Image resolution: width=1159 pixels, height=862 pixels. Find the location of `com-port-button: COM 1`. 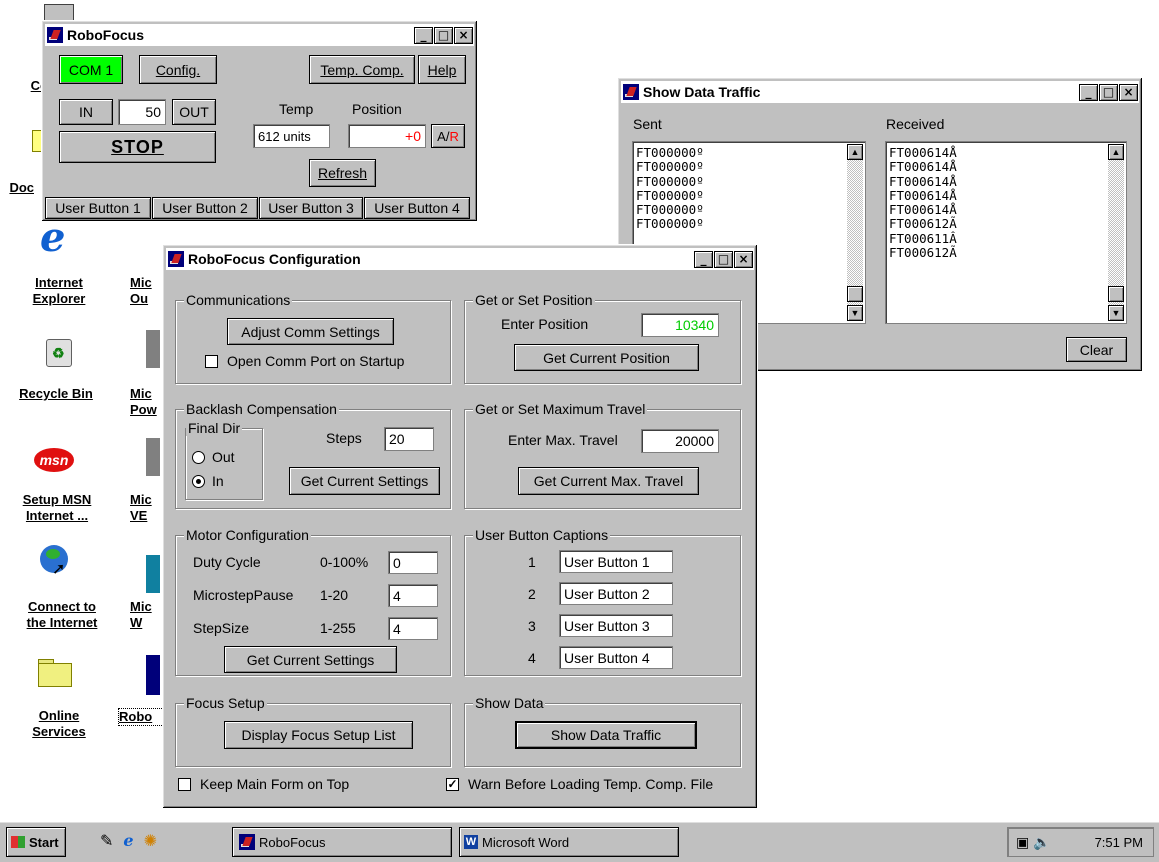

com-port-button: COM 1 is located at coordinates (91, 69).